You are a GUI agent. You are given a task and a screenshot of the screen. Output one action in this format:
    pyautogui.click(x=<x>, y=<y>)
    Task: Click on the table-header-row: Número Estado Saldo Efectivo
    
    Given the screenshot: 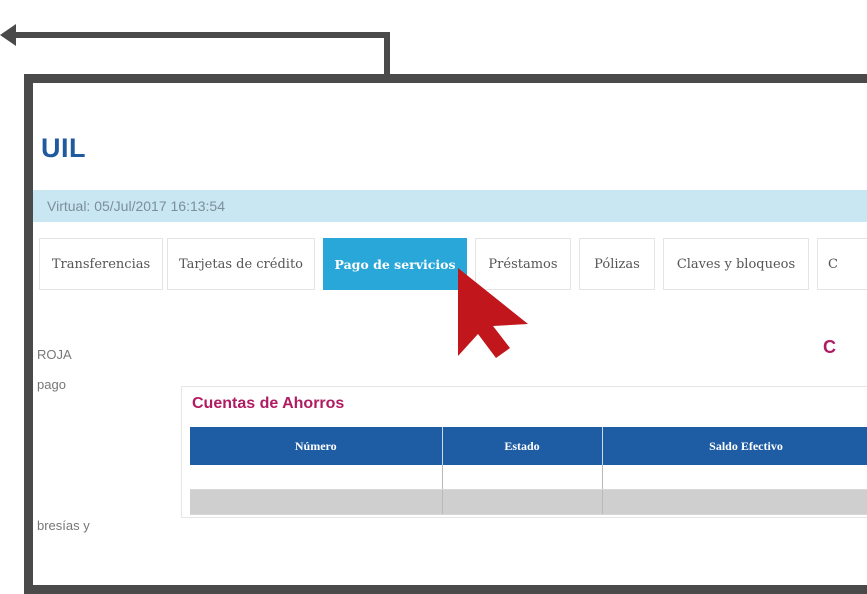 What is the action you would take?
    pyautogui.click(x=528, y=446)
    